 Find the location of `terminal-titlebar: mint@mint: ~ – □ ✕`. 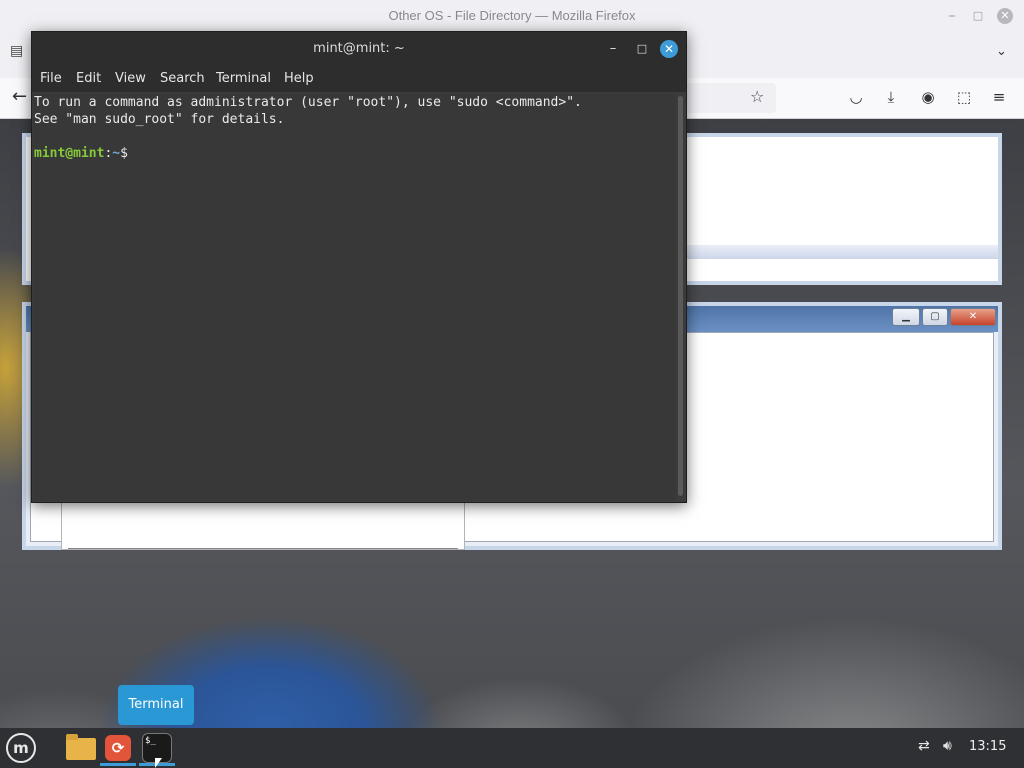

terminal-titlebar: mint@mint: ~ – □ ✕ is located at coordinates (359, 49).